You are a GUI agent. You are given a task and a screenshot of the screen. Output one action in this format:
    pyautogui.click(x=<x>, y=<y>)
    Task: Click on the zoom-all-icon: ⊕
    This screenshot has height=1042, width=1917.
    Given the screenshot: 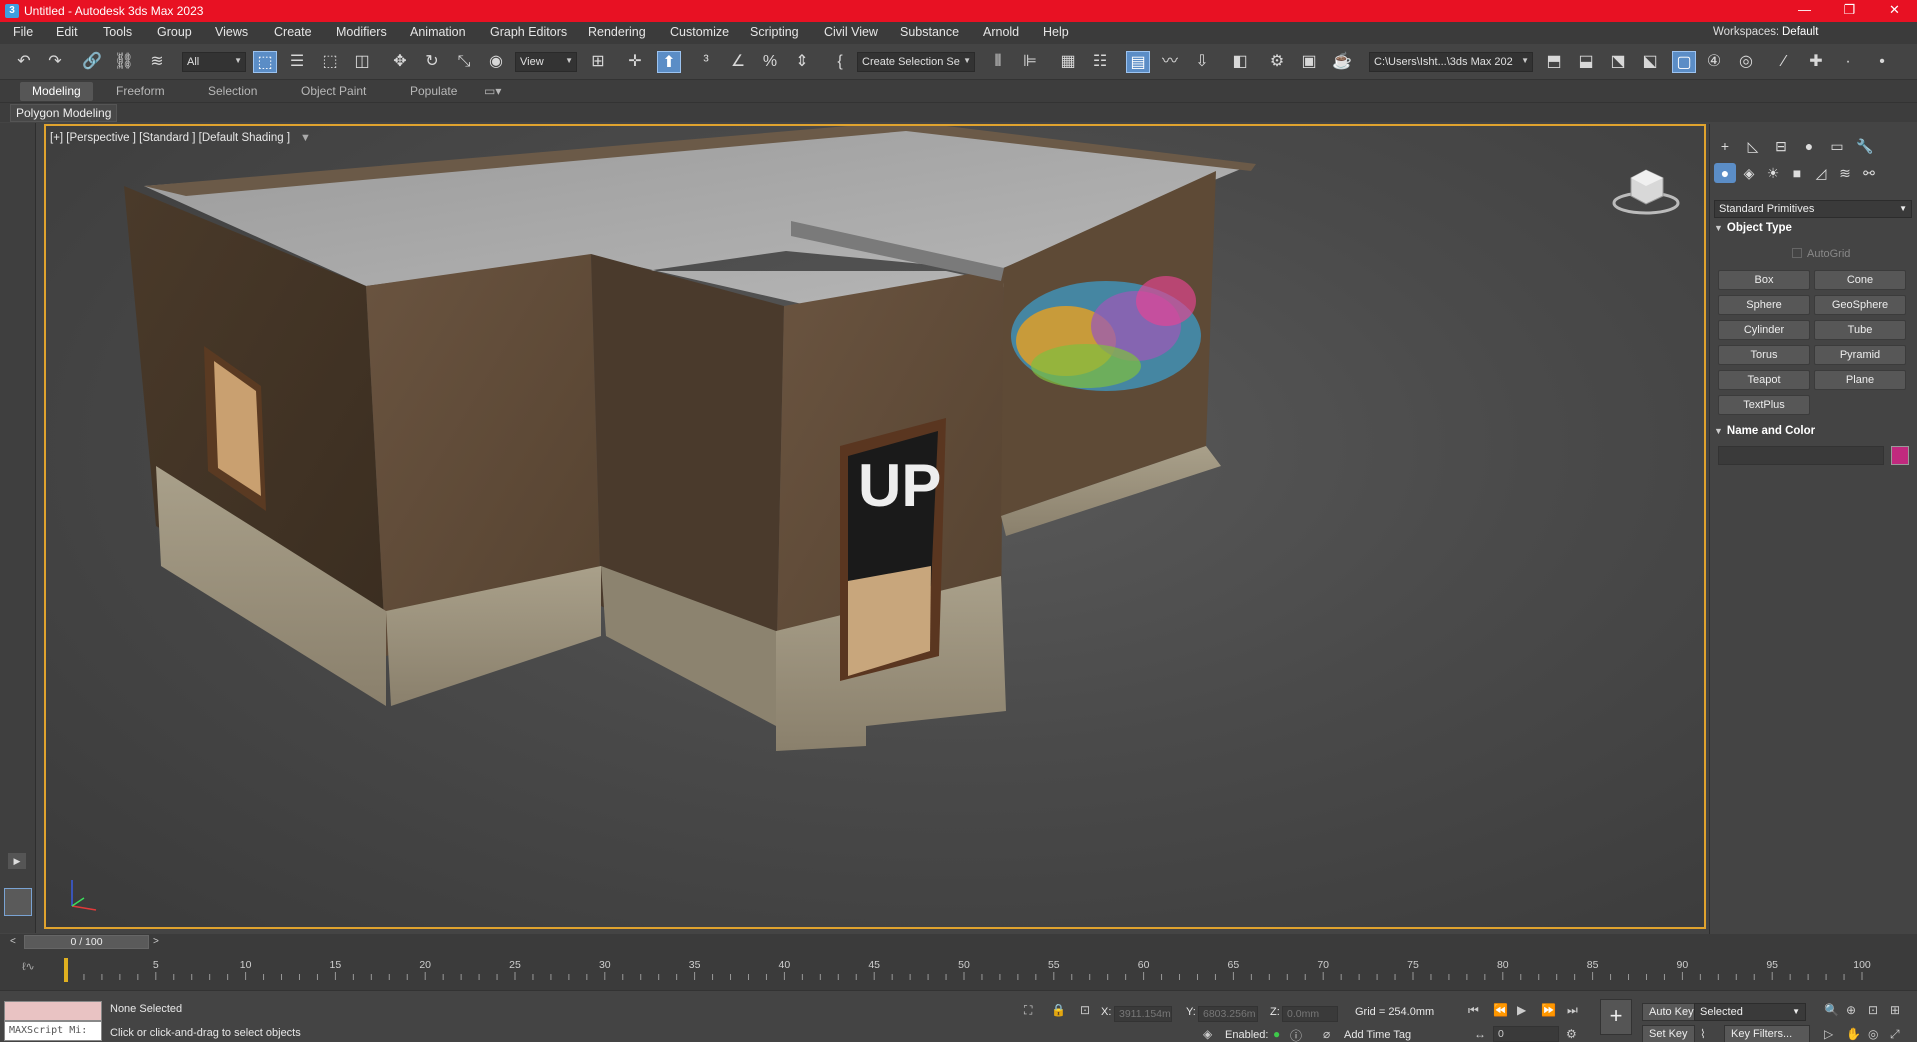 What is the action you would take?
    pyautogui.click(x=1851, y=1010)
    